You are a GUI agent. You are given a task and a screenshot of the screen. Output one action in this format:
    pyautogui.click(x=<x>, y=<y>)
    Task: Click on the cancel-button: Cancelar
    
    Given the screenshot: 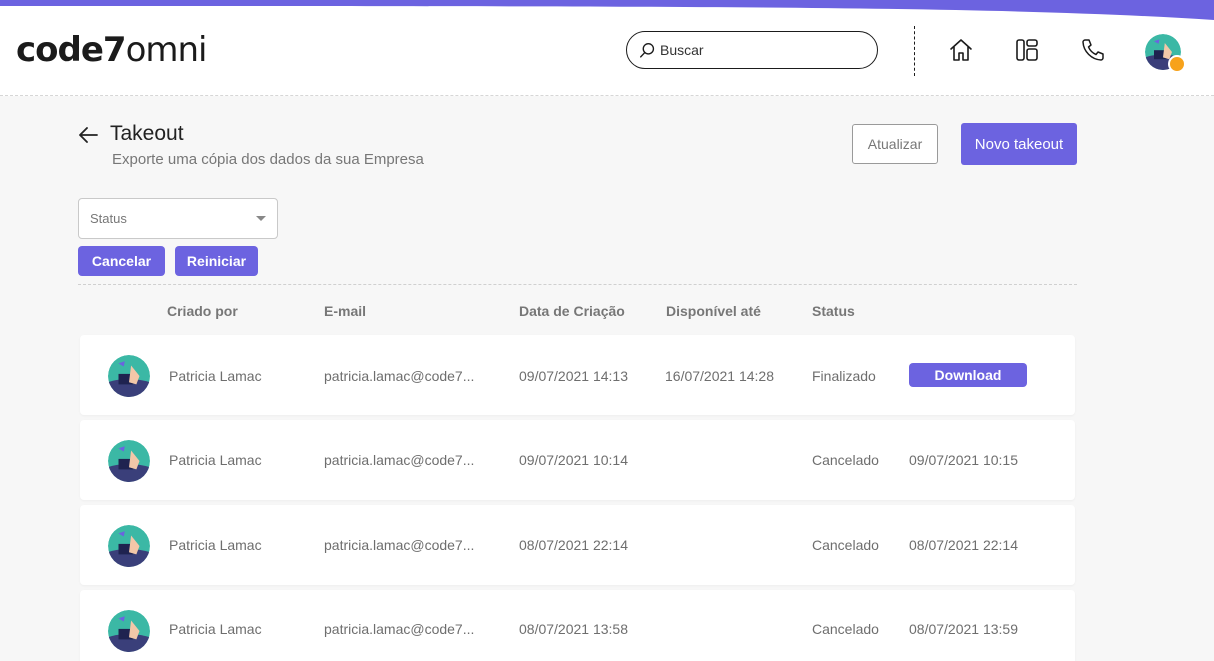 What is the action you would take?
    pyautogui.click(x=121, y=261)
    